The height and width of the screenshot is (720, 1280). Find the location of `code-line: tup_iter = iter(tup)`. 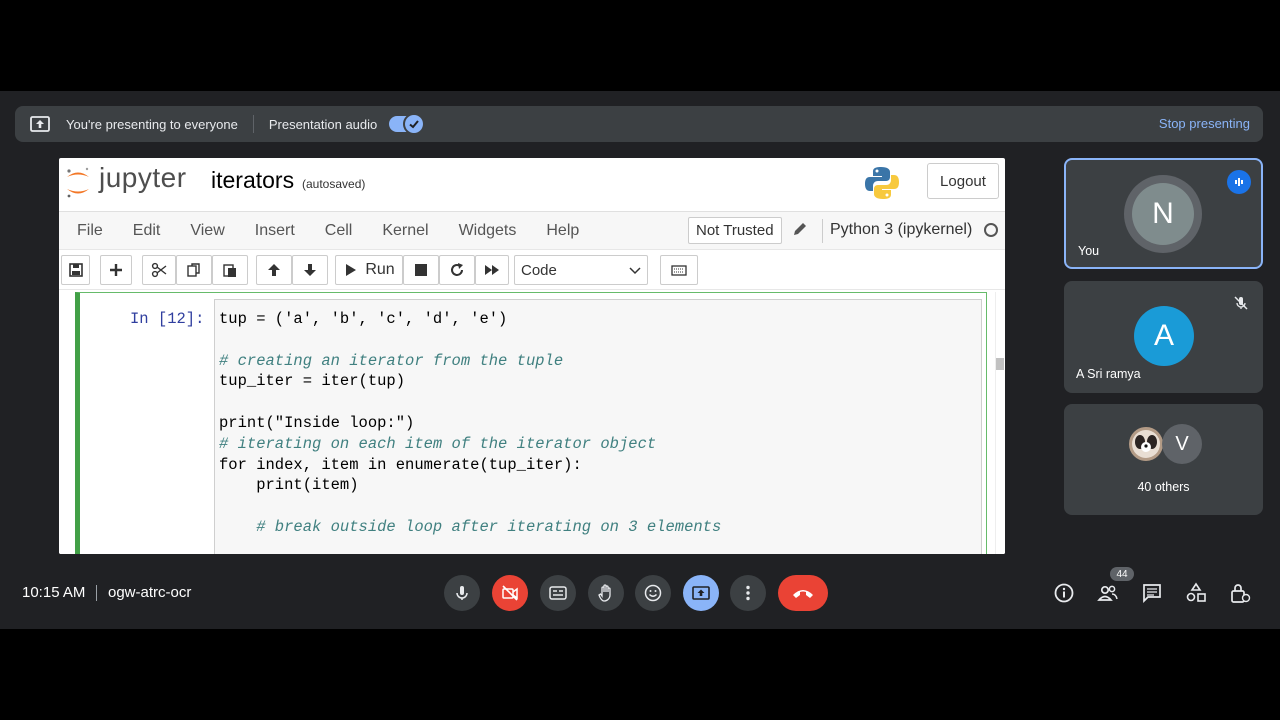

code-line: tup_iter = iter(tup) is located at coordinates (312, 381).